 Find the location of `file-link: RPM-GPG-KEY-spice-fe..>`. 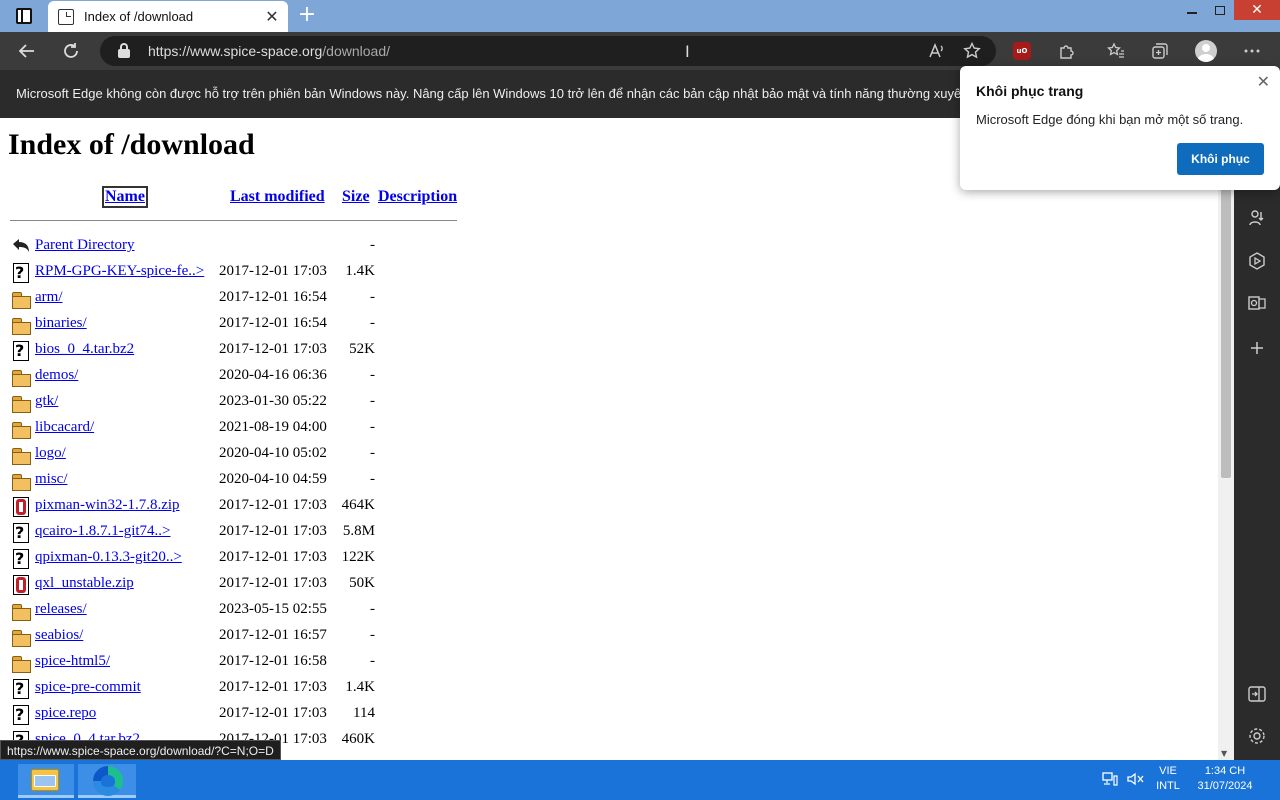

file-link: RPM-GPG-KEY-spice-fe..> is located at coordinates (119, 271).